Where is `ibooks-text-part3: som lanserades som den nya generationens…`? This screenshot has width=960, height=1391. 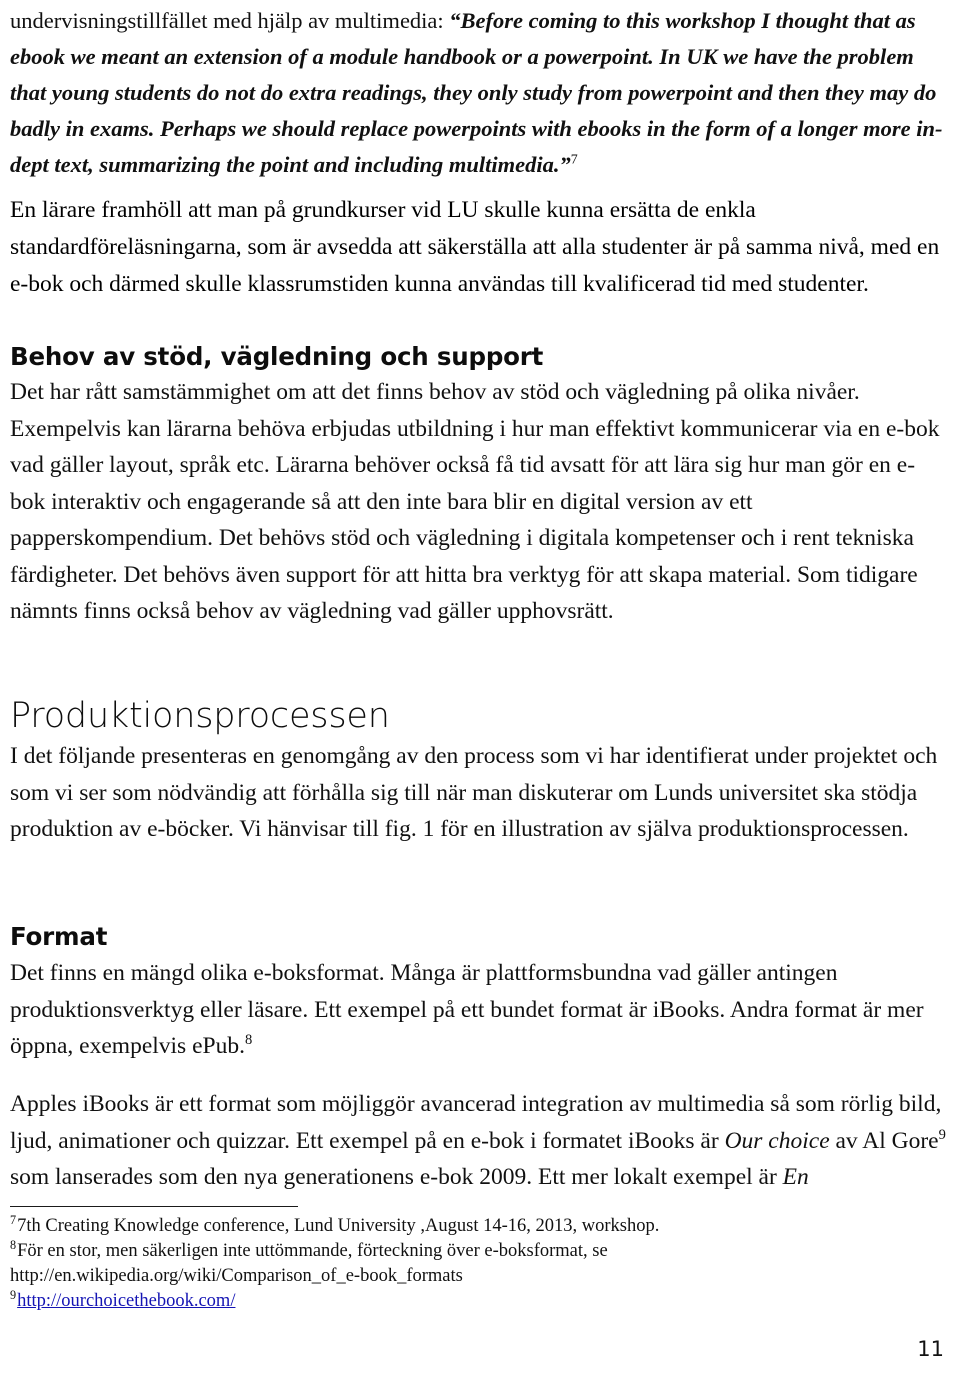 ibooks-text-part3: som lanserades som den nya generationens… is located at coordinates (396, 1177).